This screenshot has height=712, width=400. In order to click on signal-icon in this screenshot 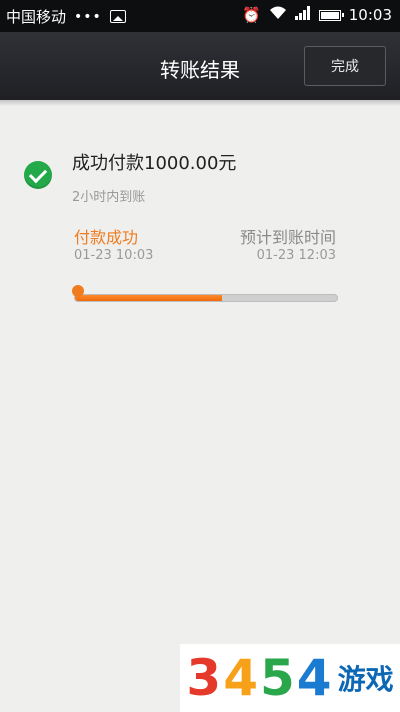, I will do `click(302, 15)`.